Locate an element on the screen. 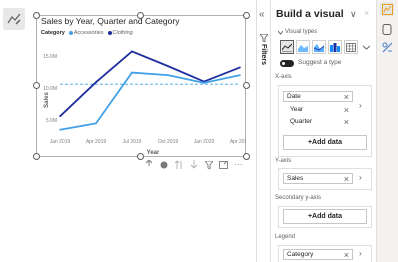 The image size is (398, 262). line-chart-type-icon is located at coordinates (287, 47).